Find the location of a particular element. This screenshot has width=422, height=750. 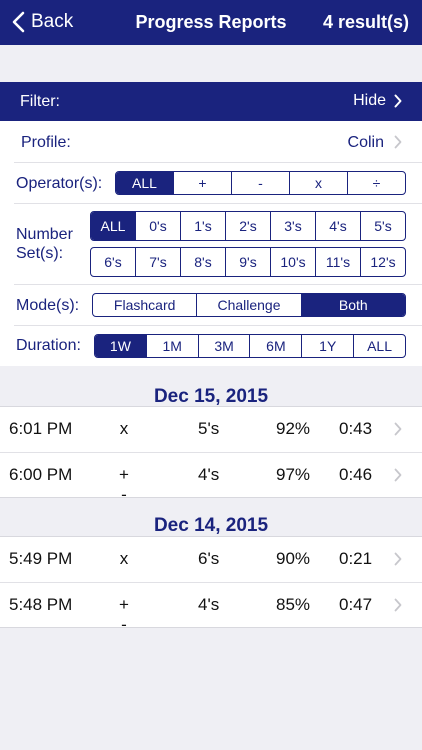

hide-filter-button: Hide is located at coordinates (377, 101).